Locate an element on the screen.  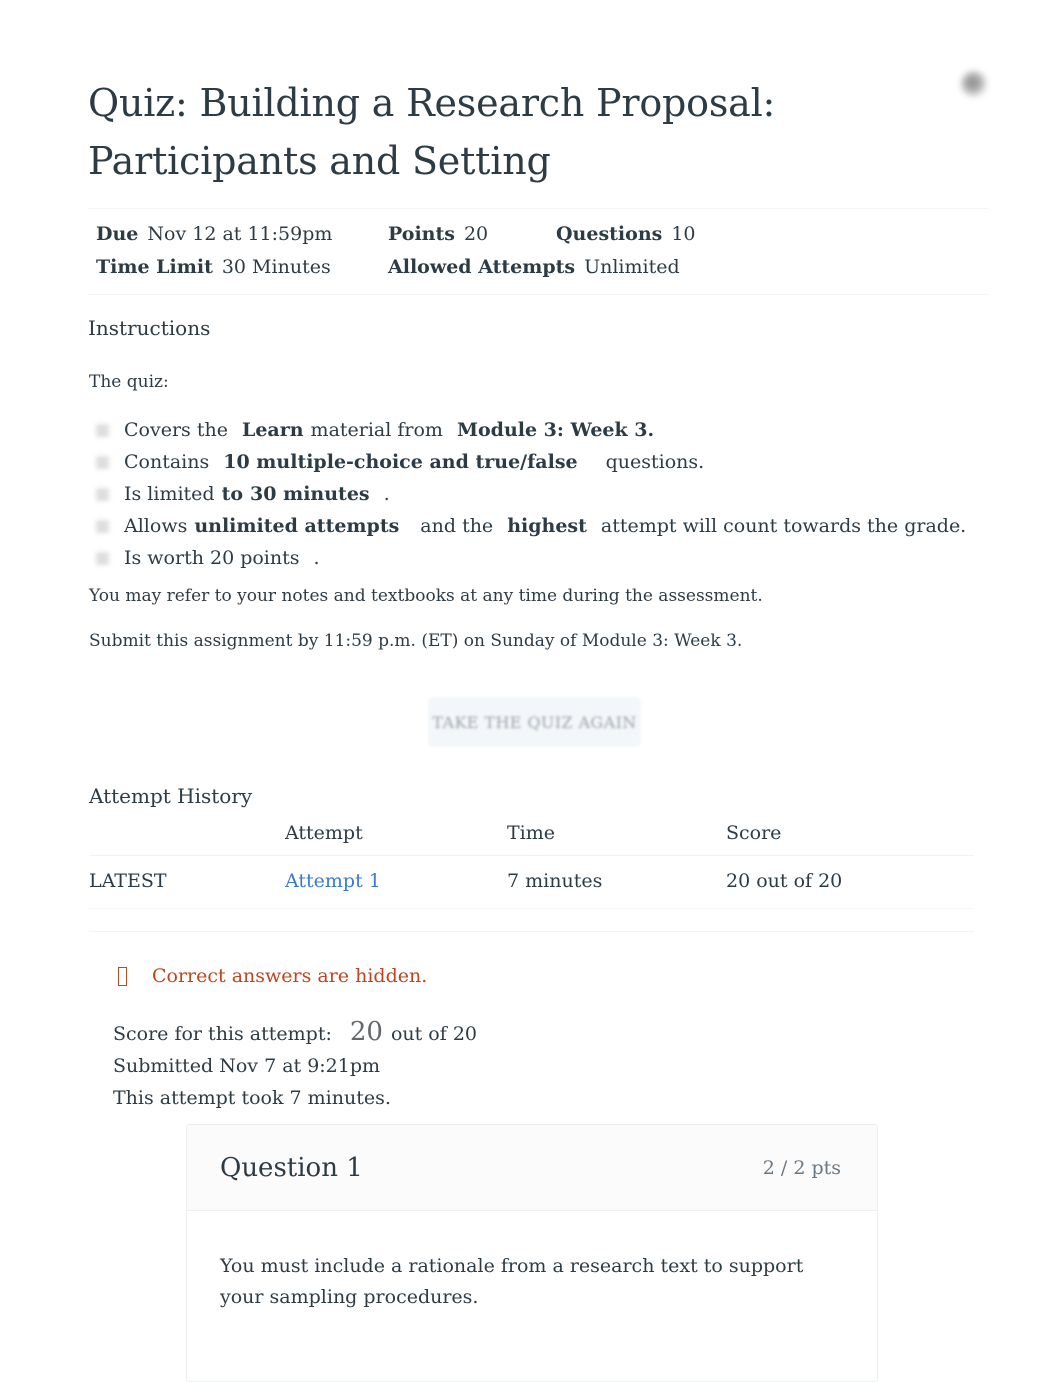
score-value: 20 is located at coordinates (366, 1032).